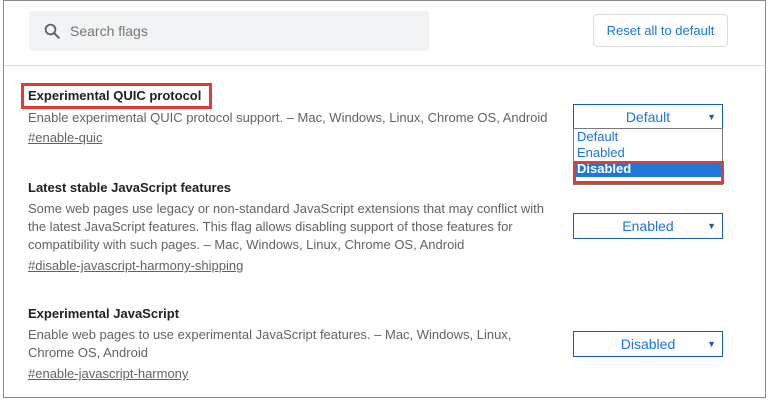 The image size is (769, 401). Describe the element at coordinates (384, 65) in the screenshot. I see `header-divider` at that location.